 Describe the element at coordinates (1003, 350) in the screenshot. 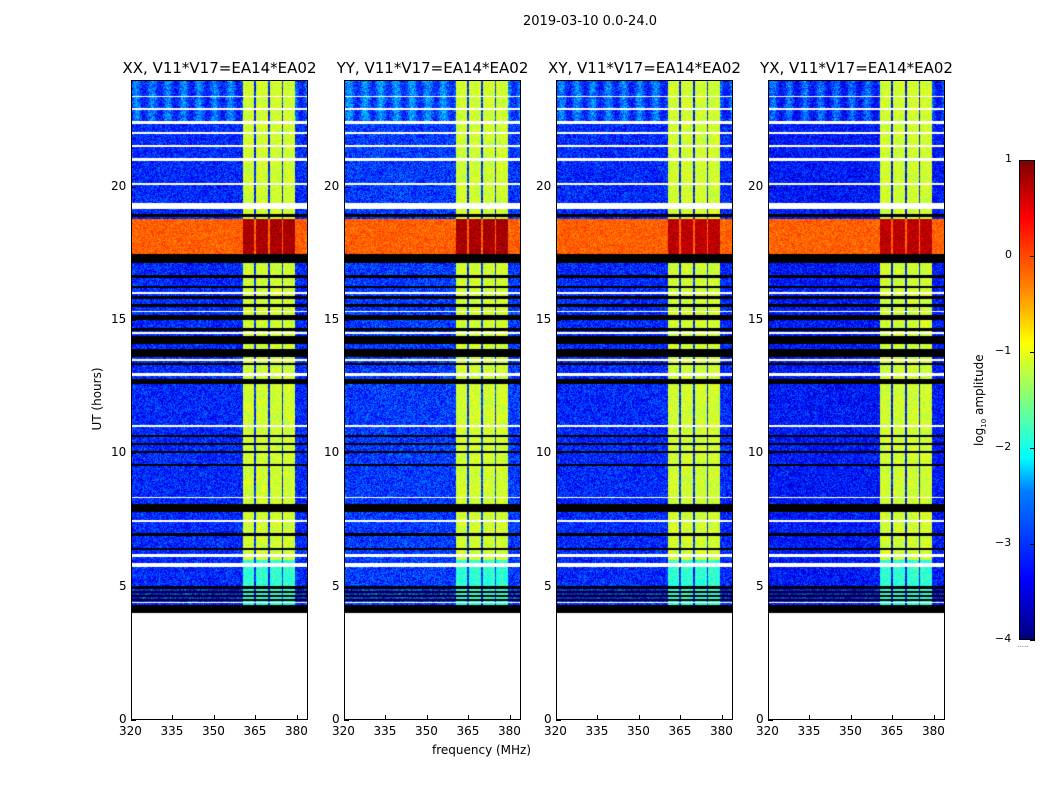

I see `colorbar-tick-label: −1` at that location.